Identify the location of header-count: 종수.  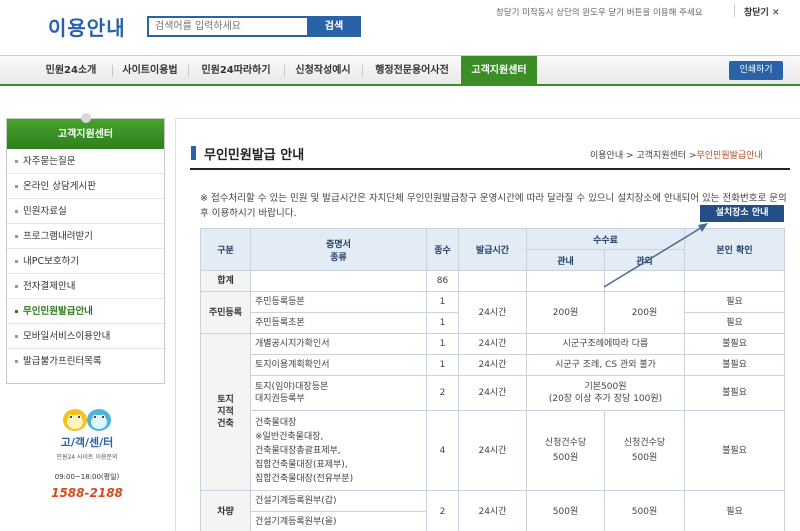
(442, 249).